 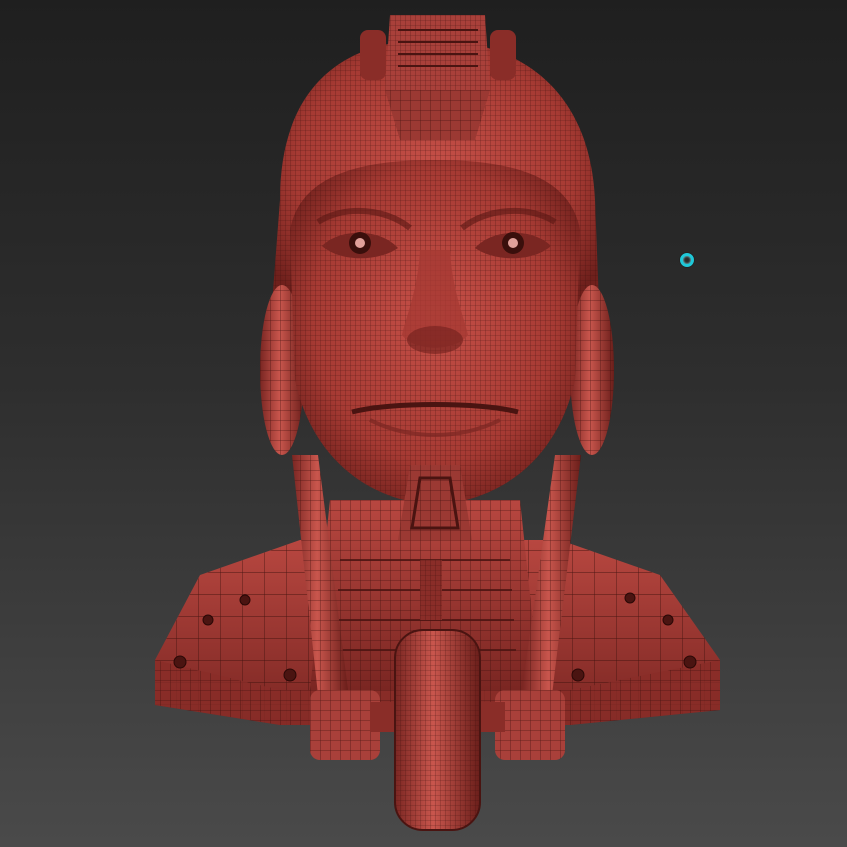 What do you see at coordinates (437, 730) in the screenshot?
I see `front-collar-wheel` at bounding box center [437, 730].